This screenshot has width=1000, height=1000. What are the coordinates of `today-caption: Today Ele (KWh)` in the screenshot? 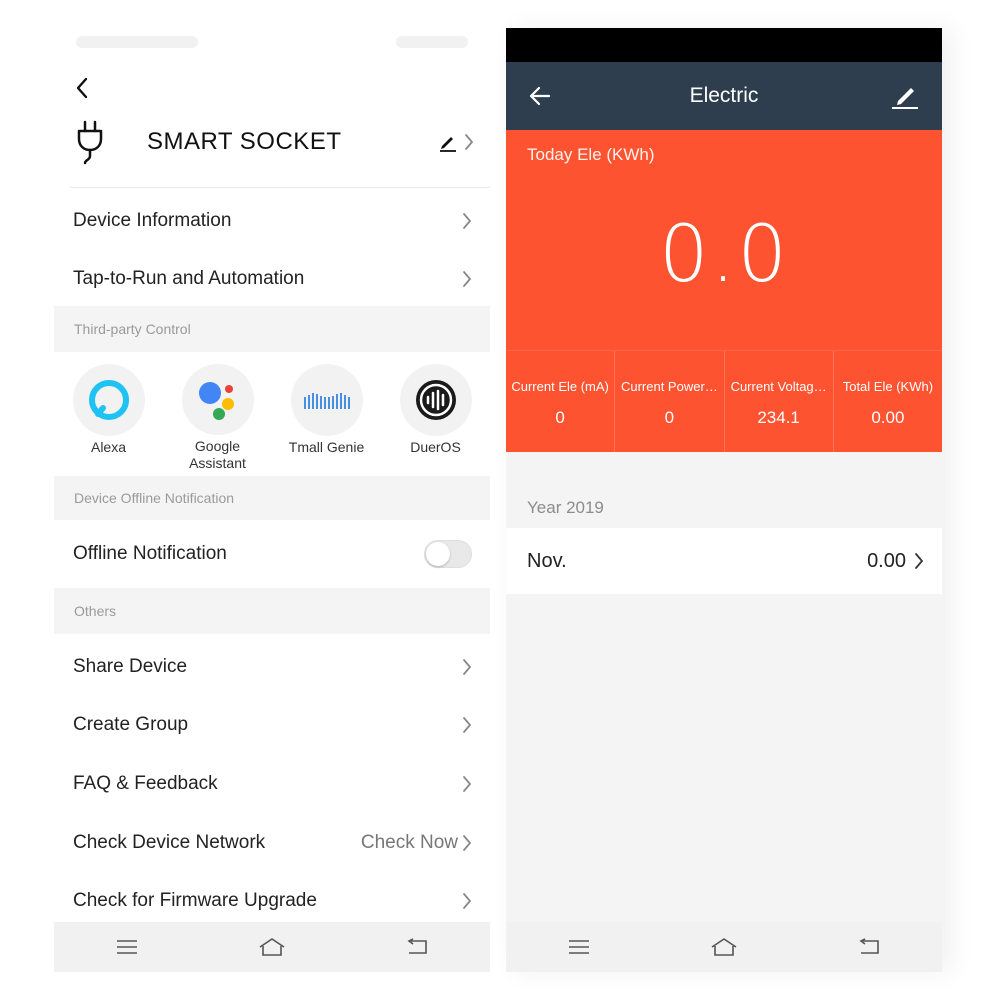 It's located at (591, 154).